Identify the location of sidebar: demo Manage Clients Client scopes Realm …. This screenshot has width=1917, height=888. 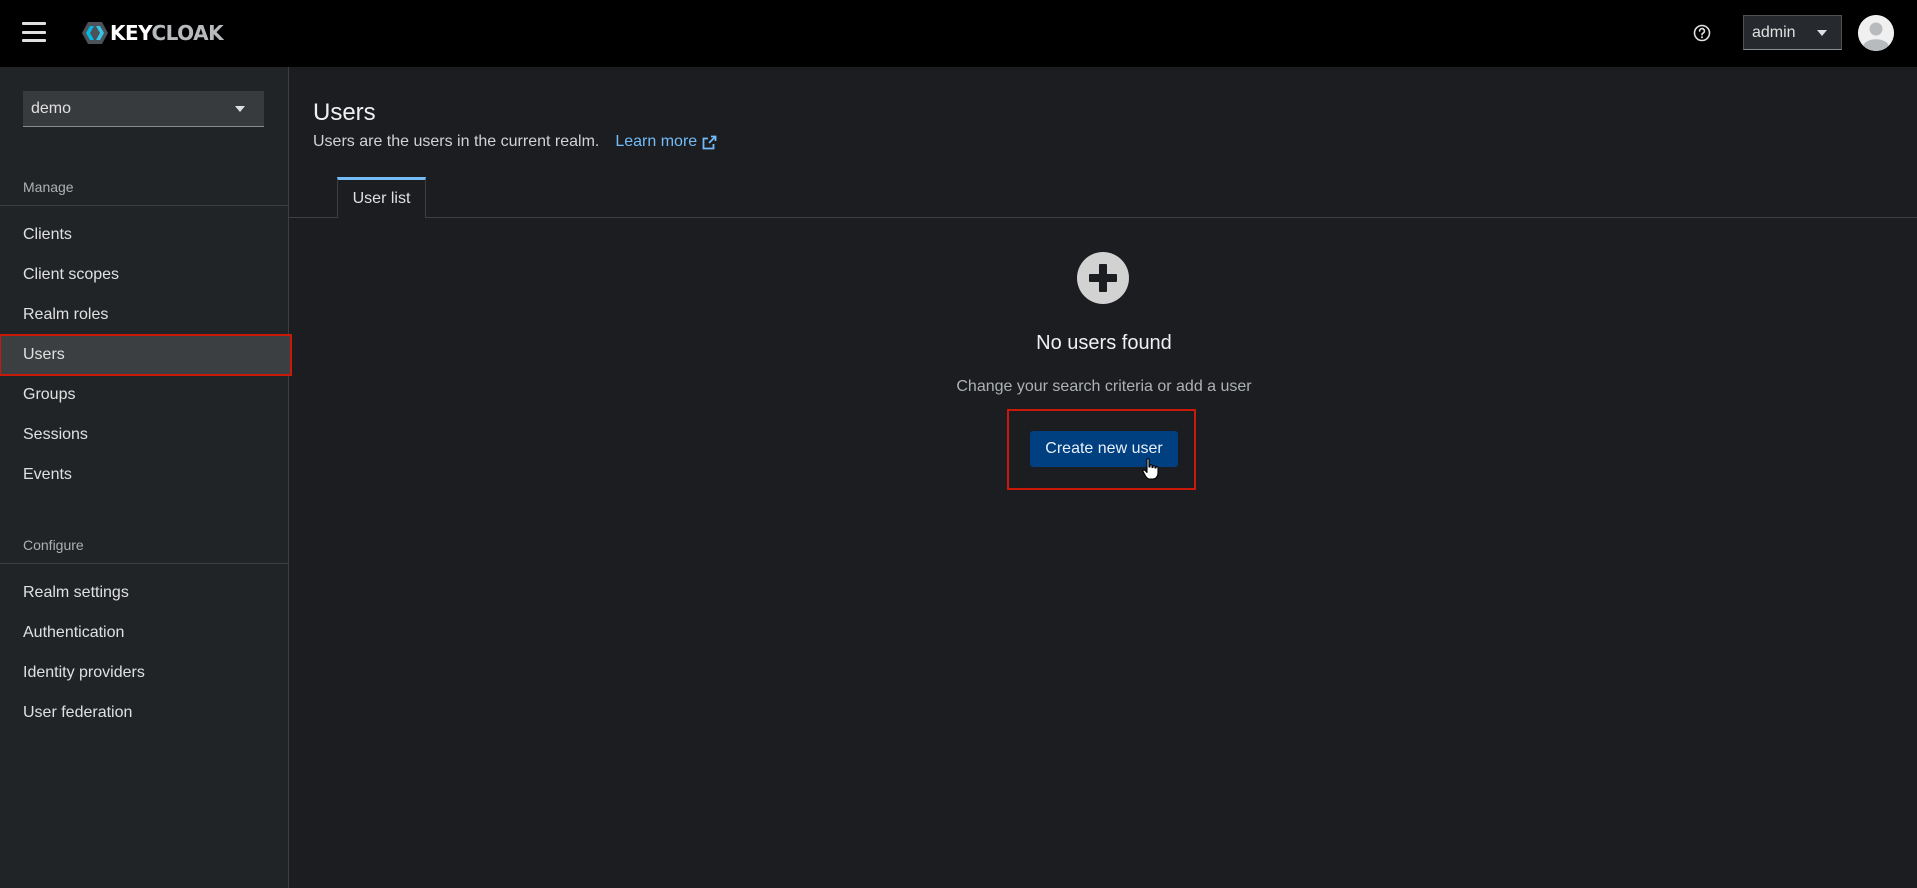
(146, 477).